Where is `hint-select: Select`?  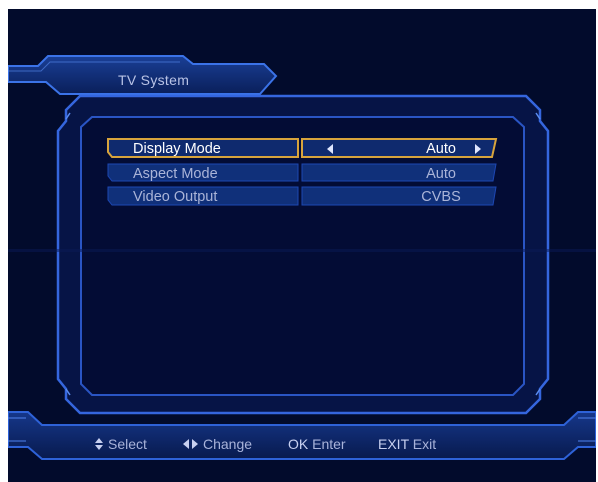 hint-select: Select is located at coordinates (121, 444).